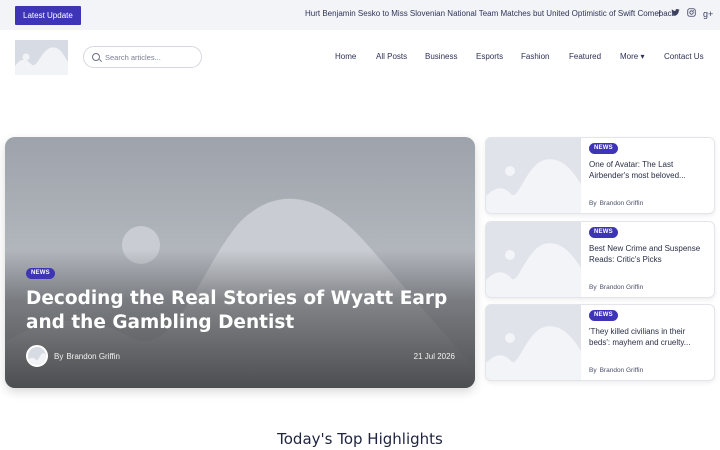 This screenshot has height=450, width=720. Describe the element at coordinates (360, 439) in the screenshot. I see `section-heading: Today's Top Highlights` at that location.